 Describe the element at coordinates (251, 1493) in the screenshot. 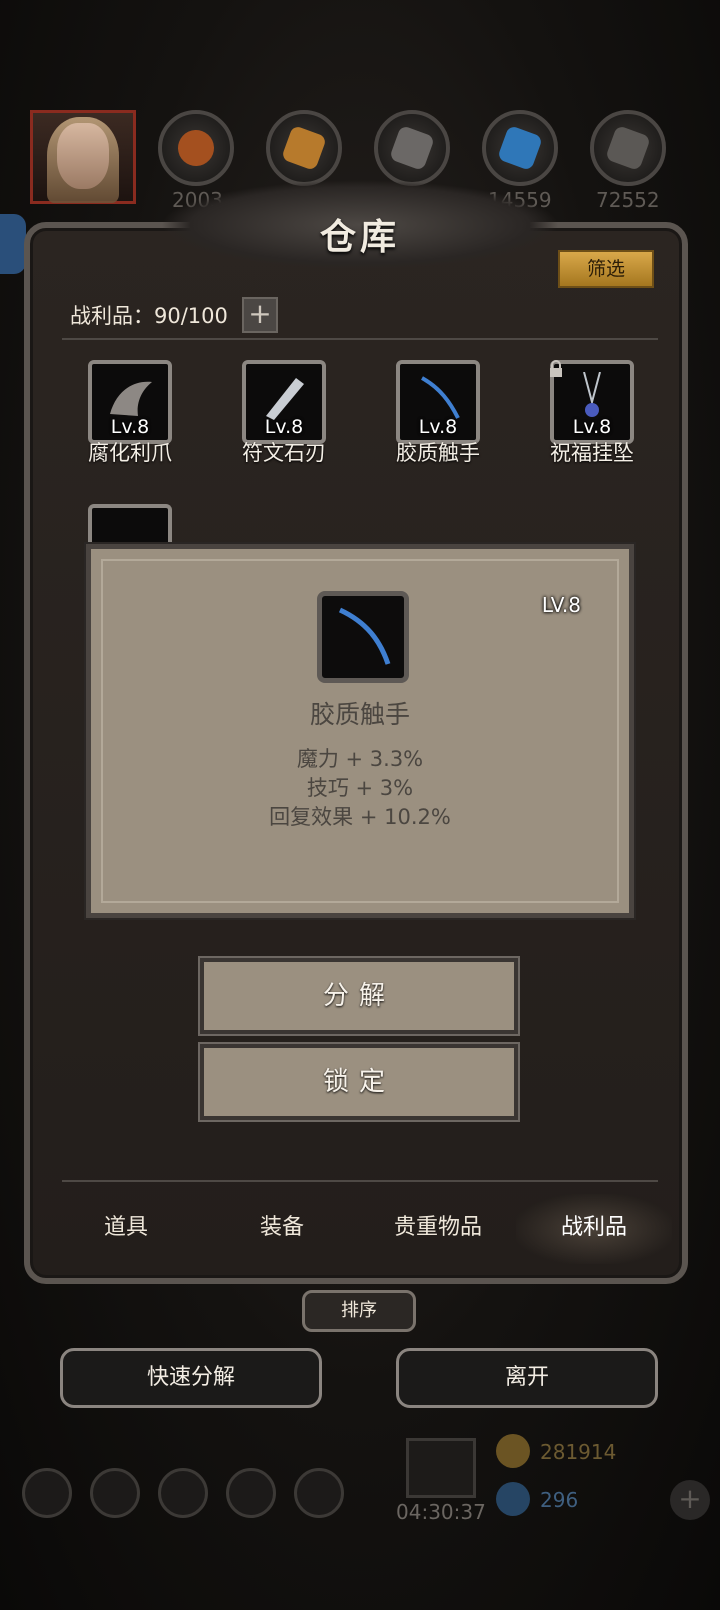

I see `hud-mail-icon` at that location.